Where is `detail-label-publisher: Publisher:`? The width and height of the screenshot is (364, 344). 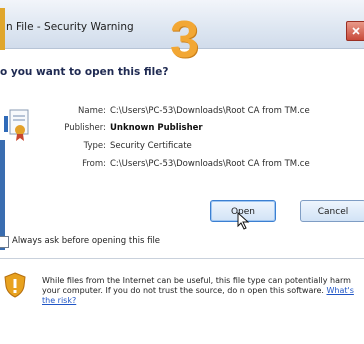
detail-label-publisher: Publisher: is located at coordinates (85, 128).